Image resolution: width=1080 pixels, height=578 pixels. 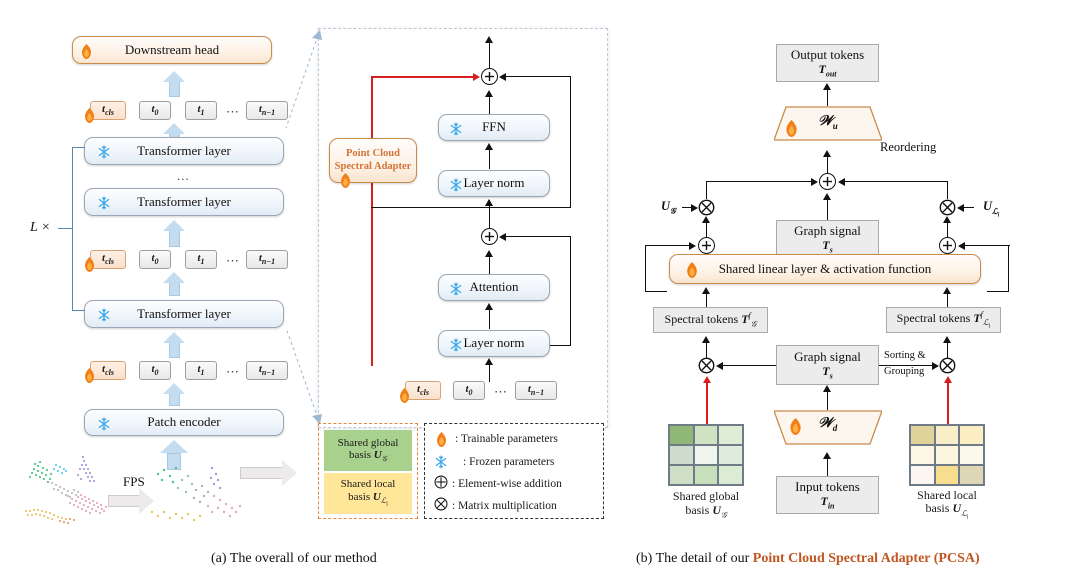 I want to click on shared-global-basis-caption: Shared global basis U𝒢, so click(x=706, y=505).